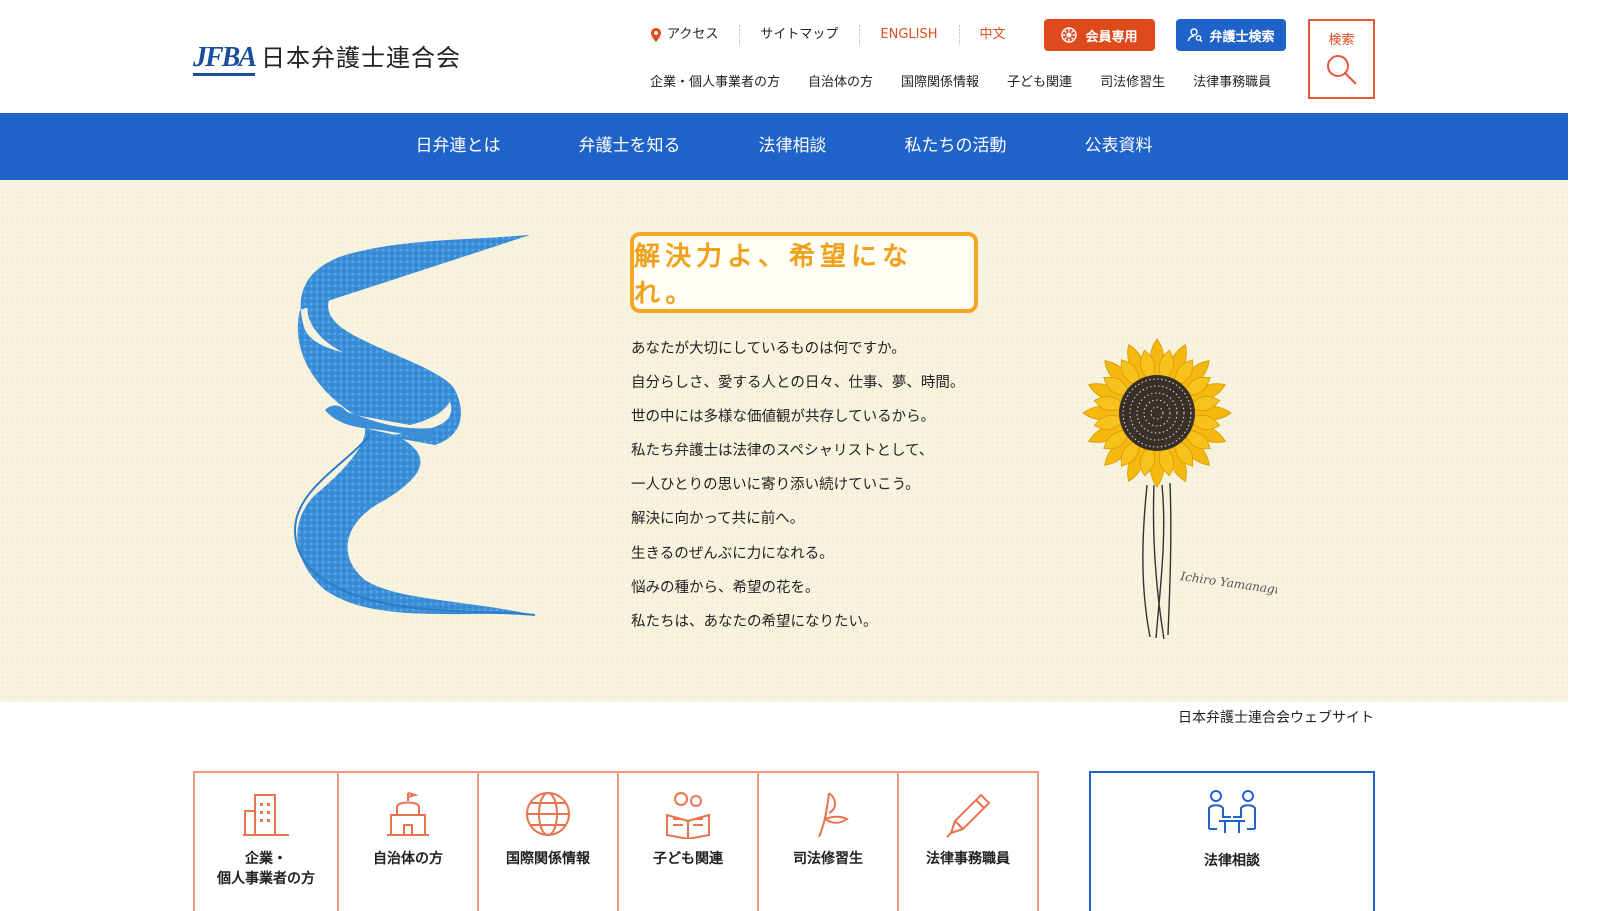 The height and width of the screenshot is (911, 1620). I want to click on building-icon, so click(266, 815).